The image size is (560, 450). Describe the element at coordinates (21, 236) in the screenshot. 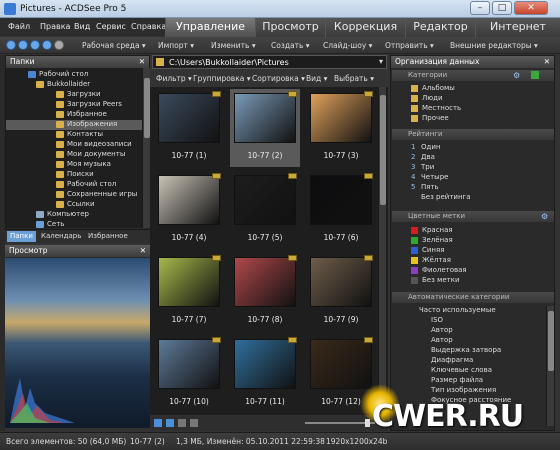

I see `tab-folders: Папки` at that location.